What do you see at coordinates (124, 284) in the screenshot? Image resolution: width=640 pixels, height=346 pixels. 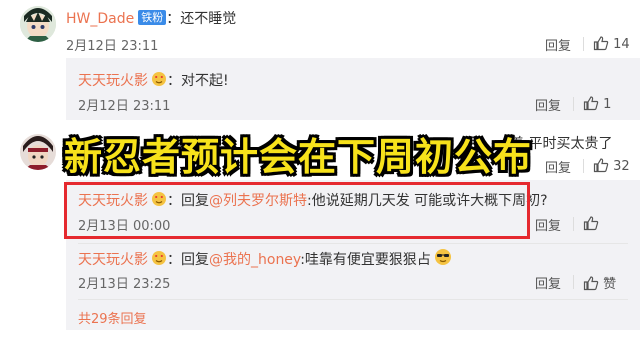 I see `reply-time: 2月13日 23:25` at bounding box center [124, 284].